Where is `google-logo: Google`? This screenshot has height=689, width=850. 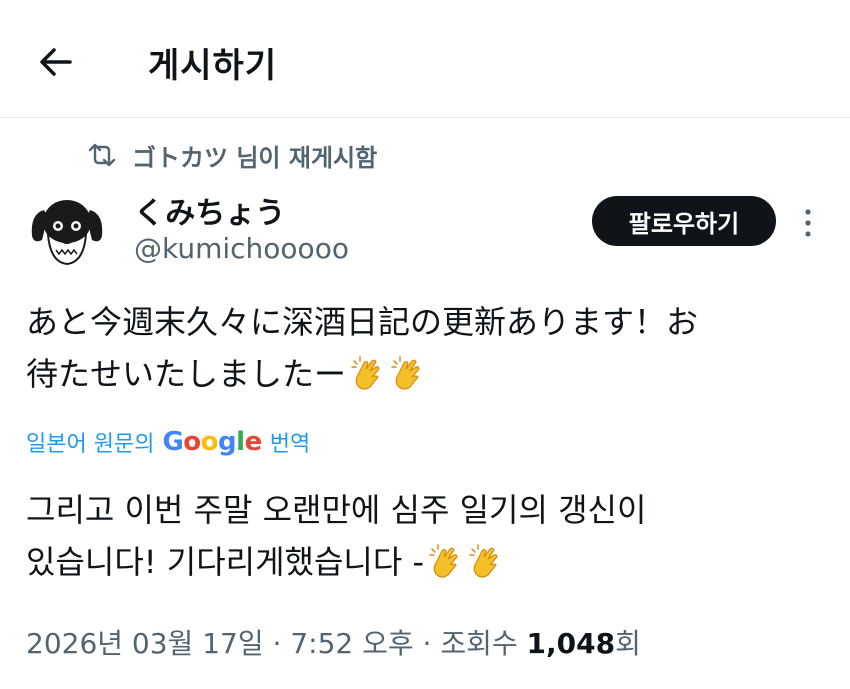
google-logo: Google is located at coordinates (212, 442).